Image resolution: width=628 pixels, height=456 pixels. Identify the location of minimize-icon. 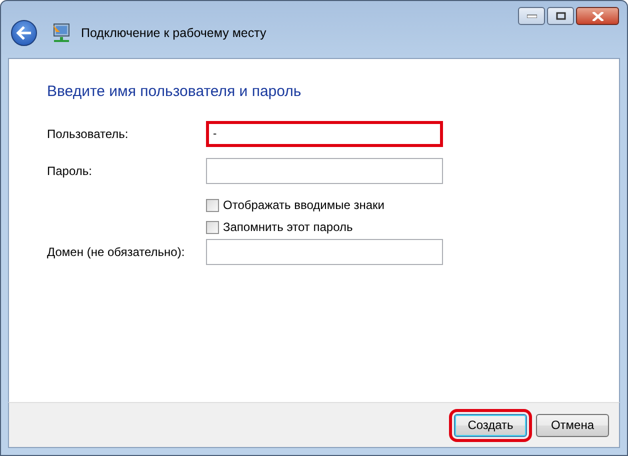
(531, 16).